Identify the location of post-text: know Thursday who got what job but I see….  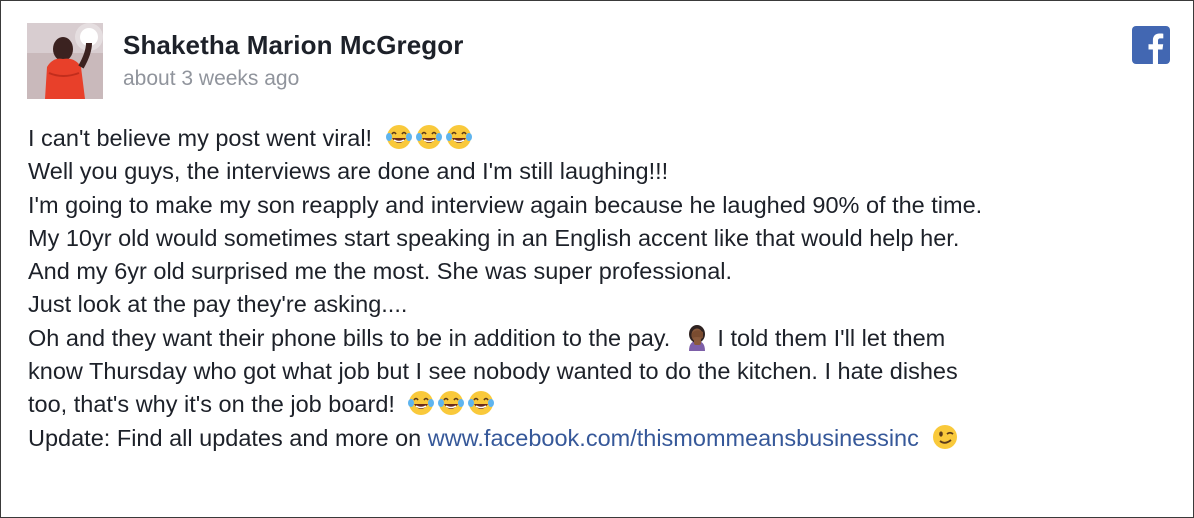
(493, 371).